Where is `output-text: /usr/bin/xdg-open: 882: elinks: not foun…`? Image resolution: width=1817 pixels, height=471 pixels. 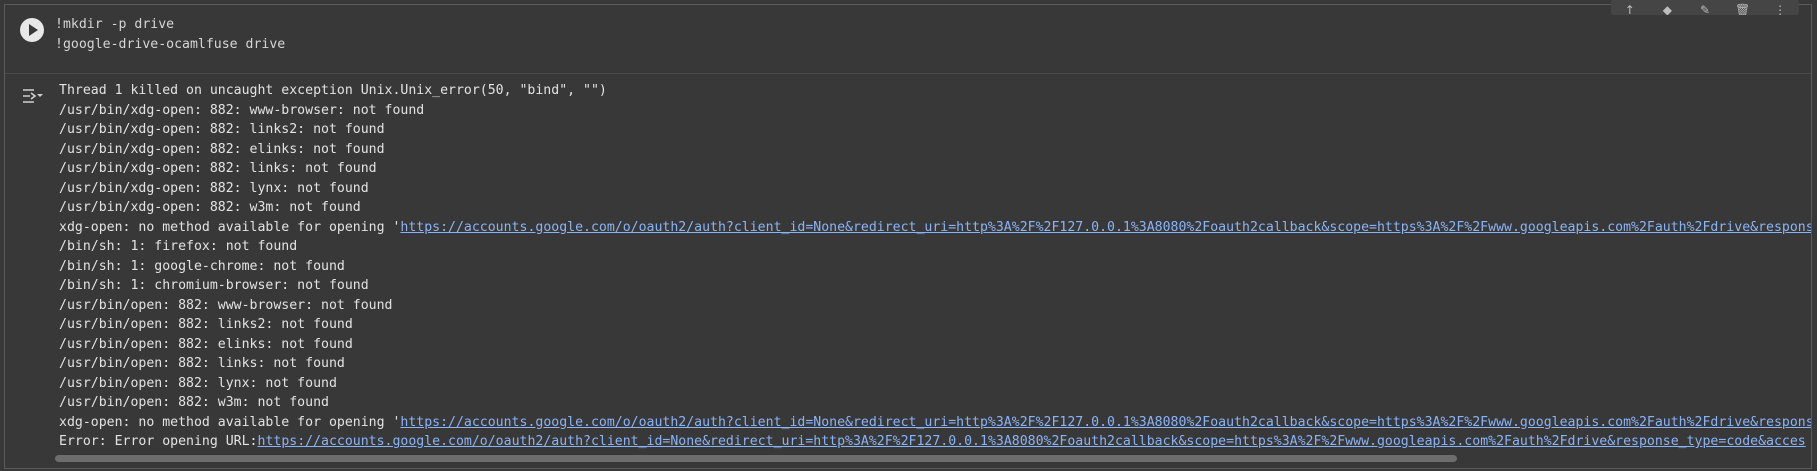
output-text: /usr/bin/xdg-open: 882: elinks: not foun… is located at coordinates (222, 149).